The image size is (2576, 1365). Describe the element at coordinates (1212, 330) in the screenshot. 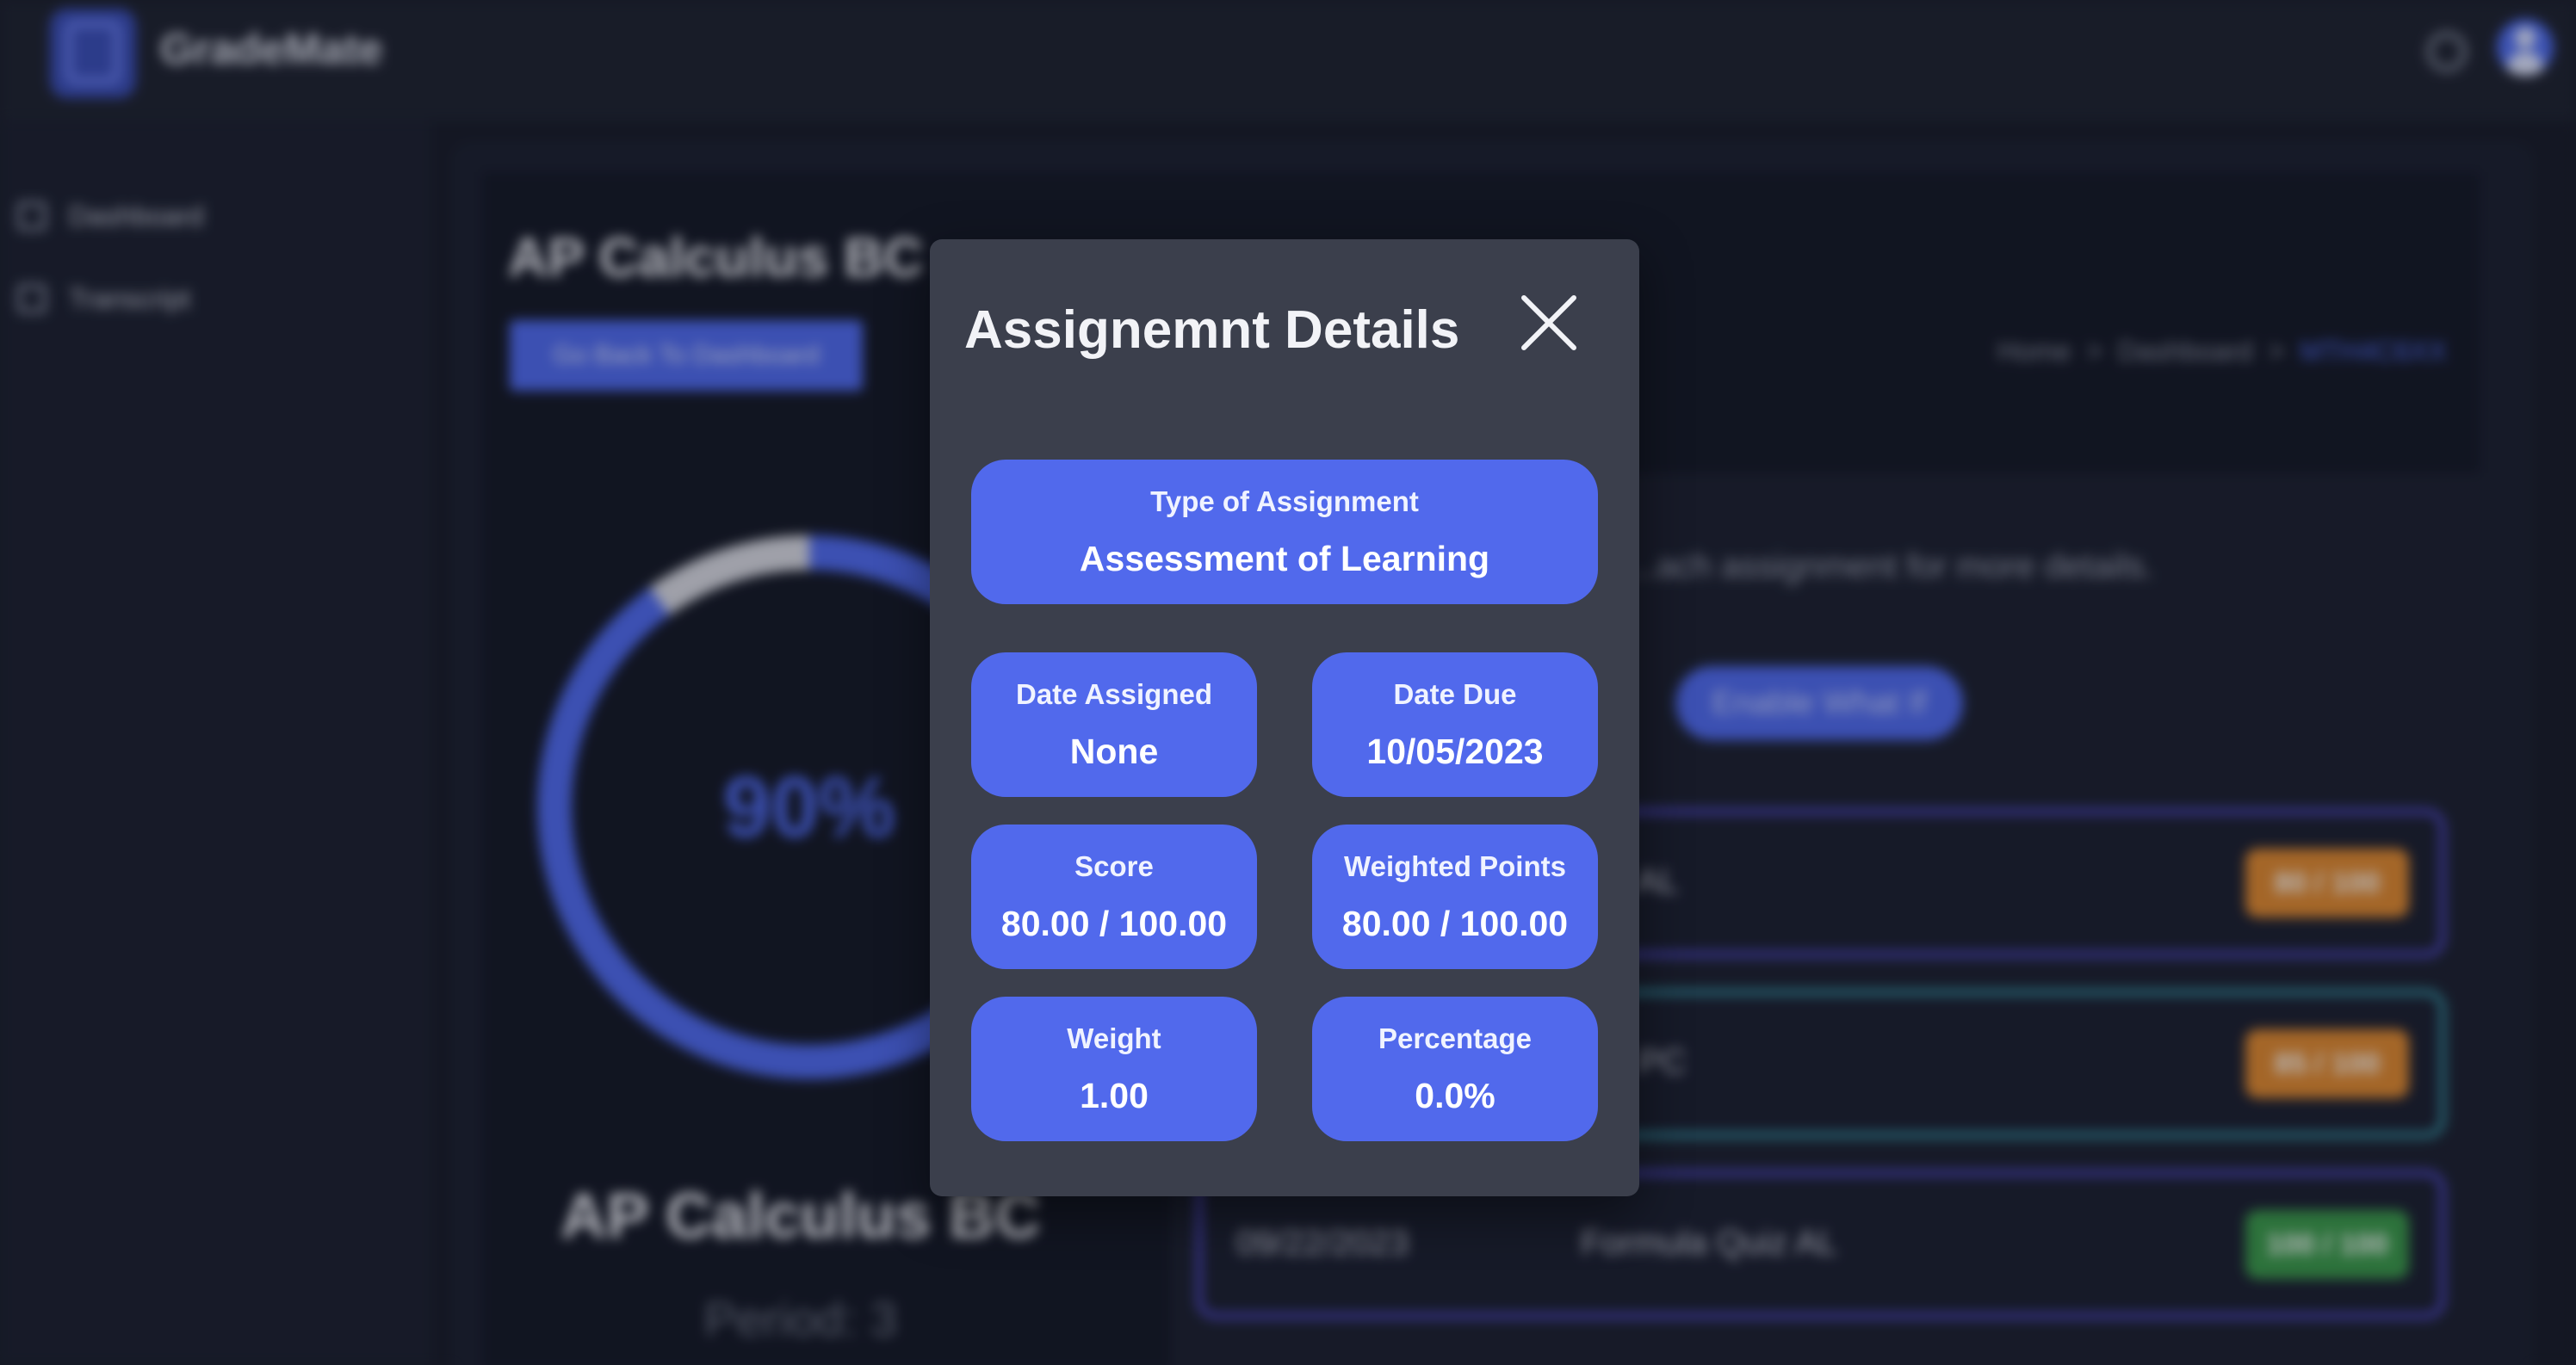

I see `modal-title: Assignemnt Details` at that location.